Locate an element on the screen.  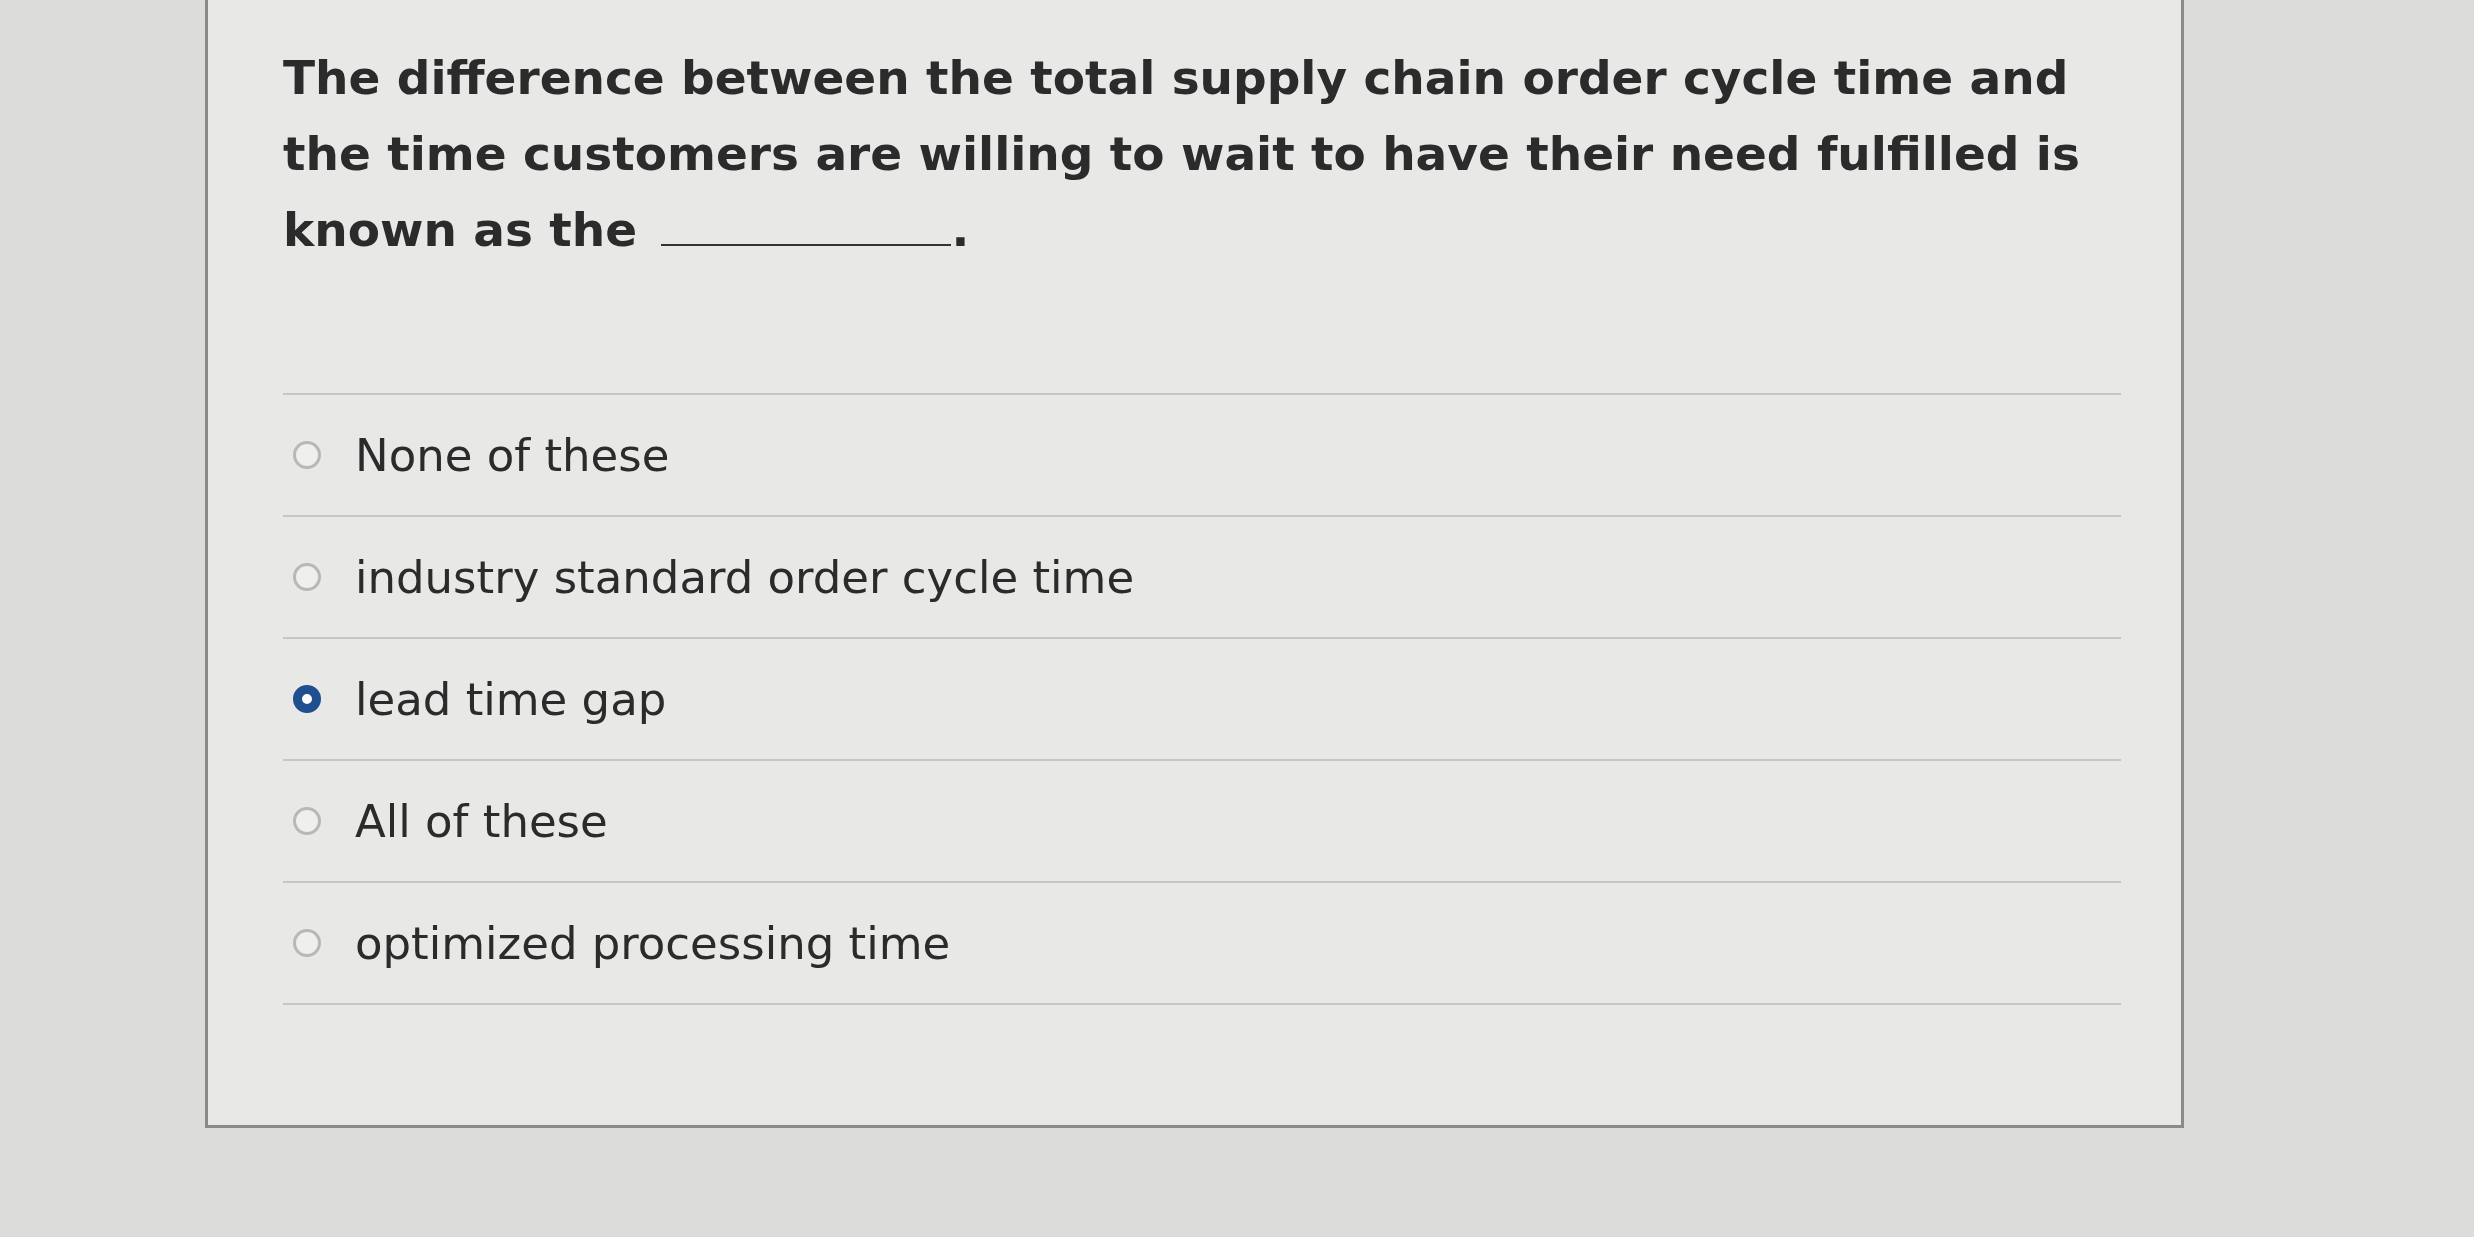
option-label: All of these is located at coordinates (481, 821).